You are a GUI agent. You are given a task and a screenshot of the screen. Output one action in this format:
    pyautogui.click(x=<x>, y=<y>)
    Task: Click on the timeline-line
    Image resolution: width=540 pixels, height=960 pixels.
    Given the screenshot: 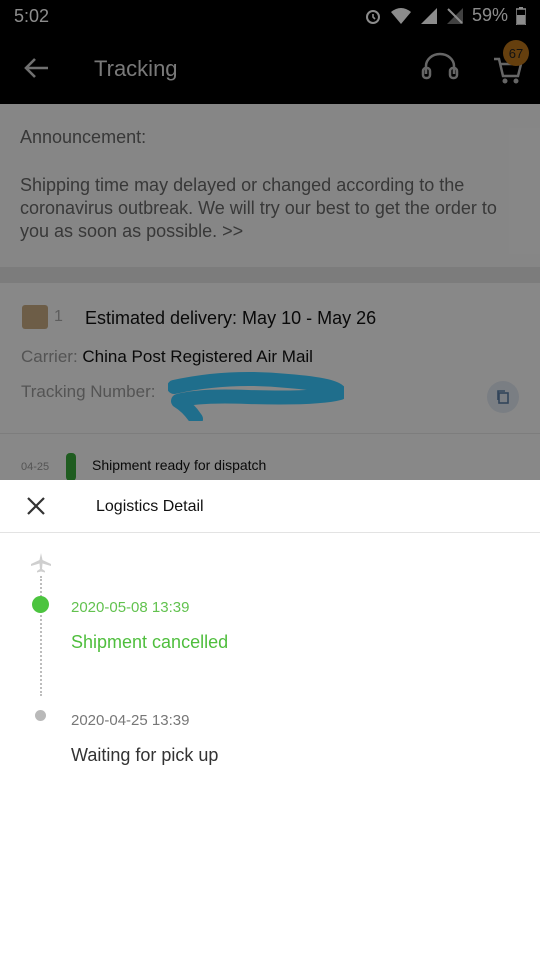 What is the action you would take?
    pyautogui.click(x=41, y=636)
    